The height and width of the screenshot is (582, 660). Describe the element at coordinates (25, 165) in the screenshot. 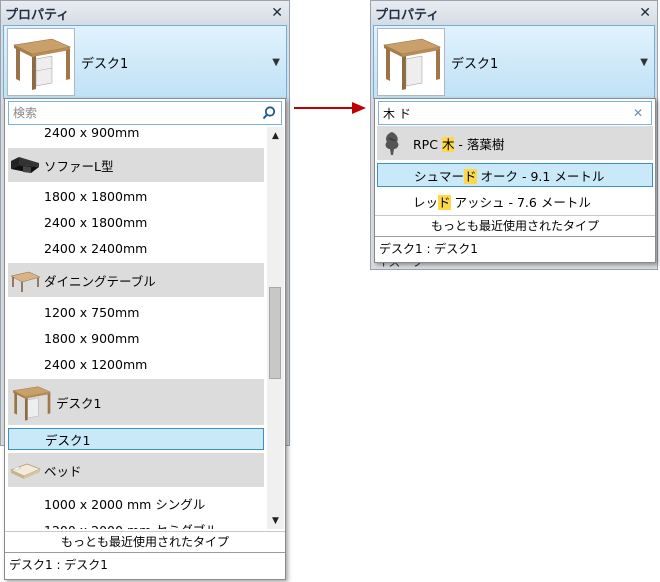

I see `sofa-icon` at that location.